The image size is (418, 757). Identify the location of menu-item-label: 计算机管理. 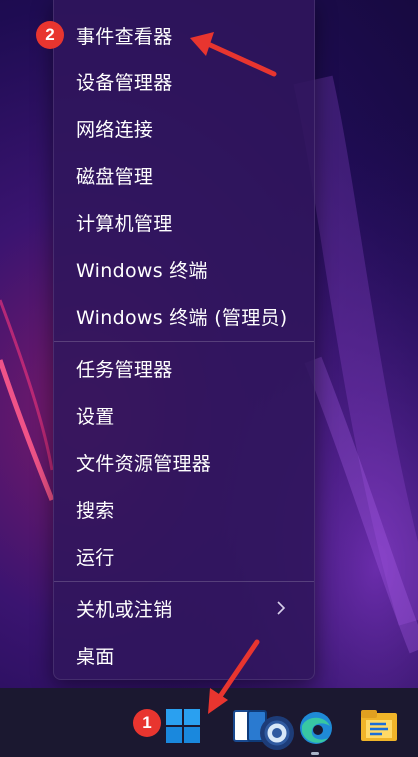
(124, 223).